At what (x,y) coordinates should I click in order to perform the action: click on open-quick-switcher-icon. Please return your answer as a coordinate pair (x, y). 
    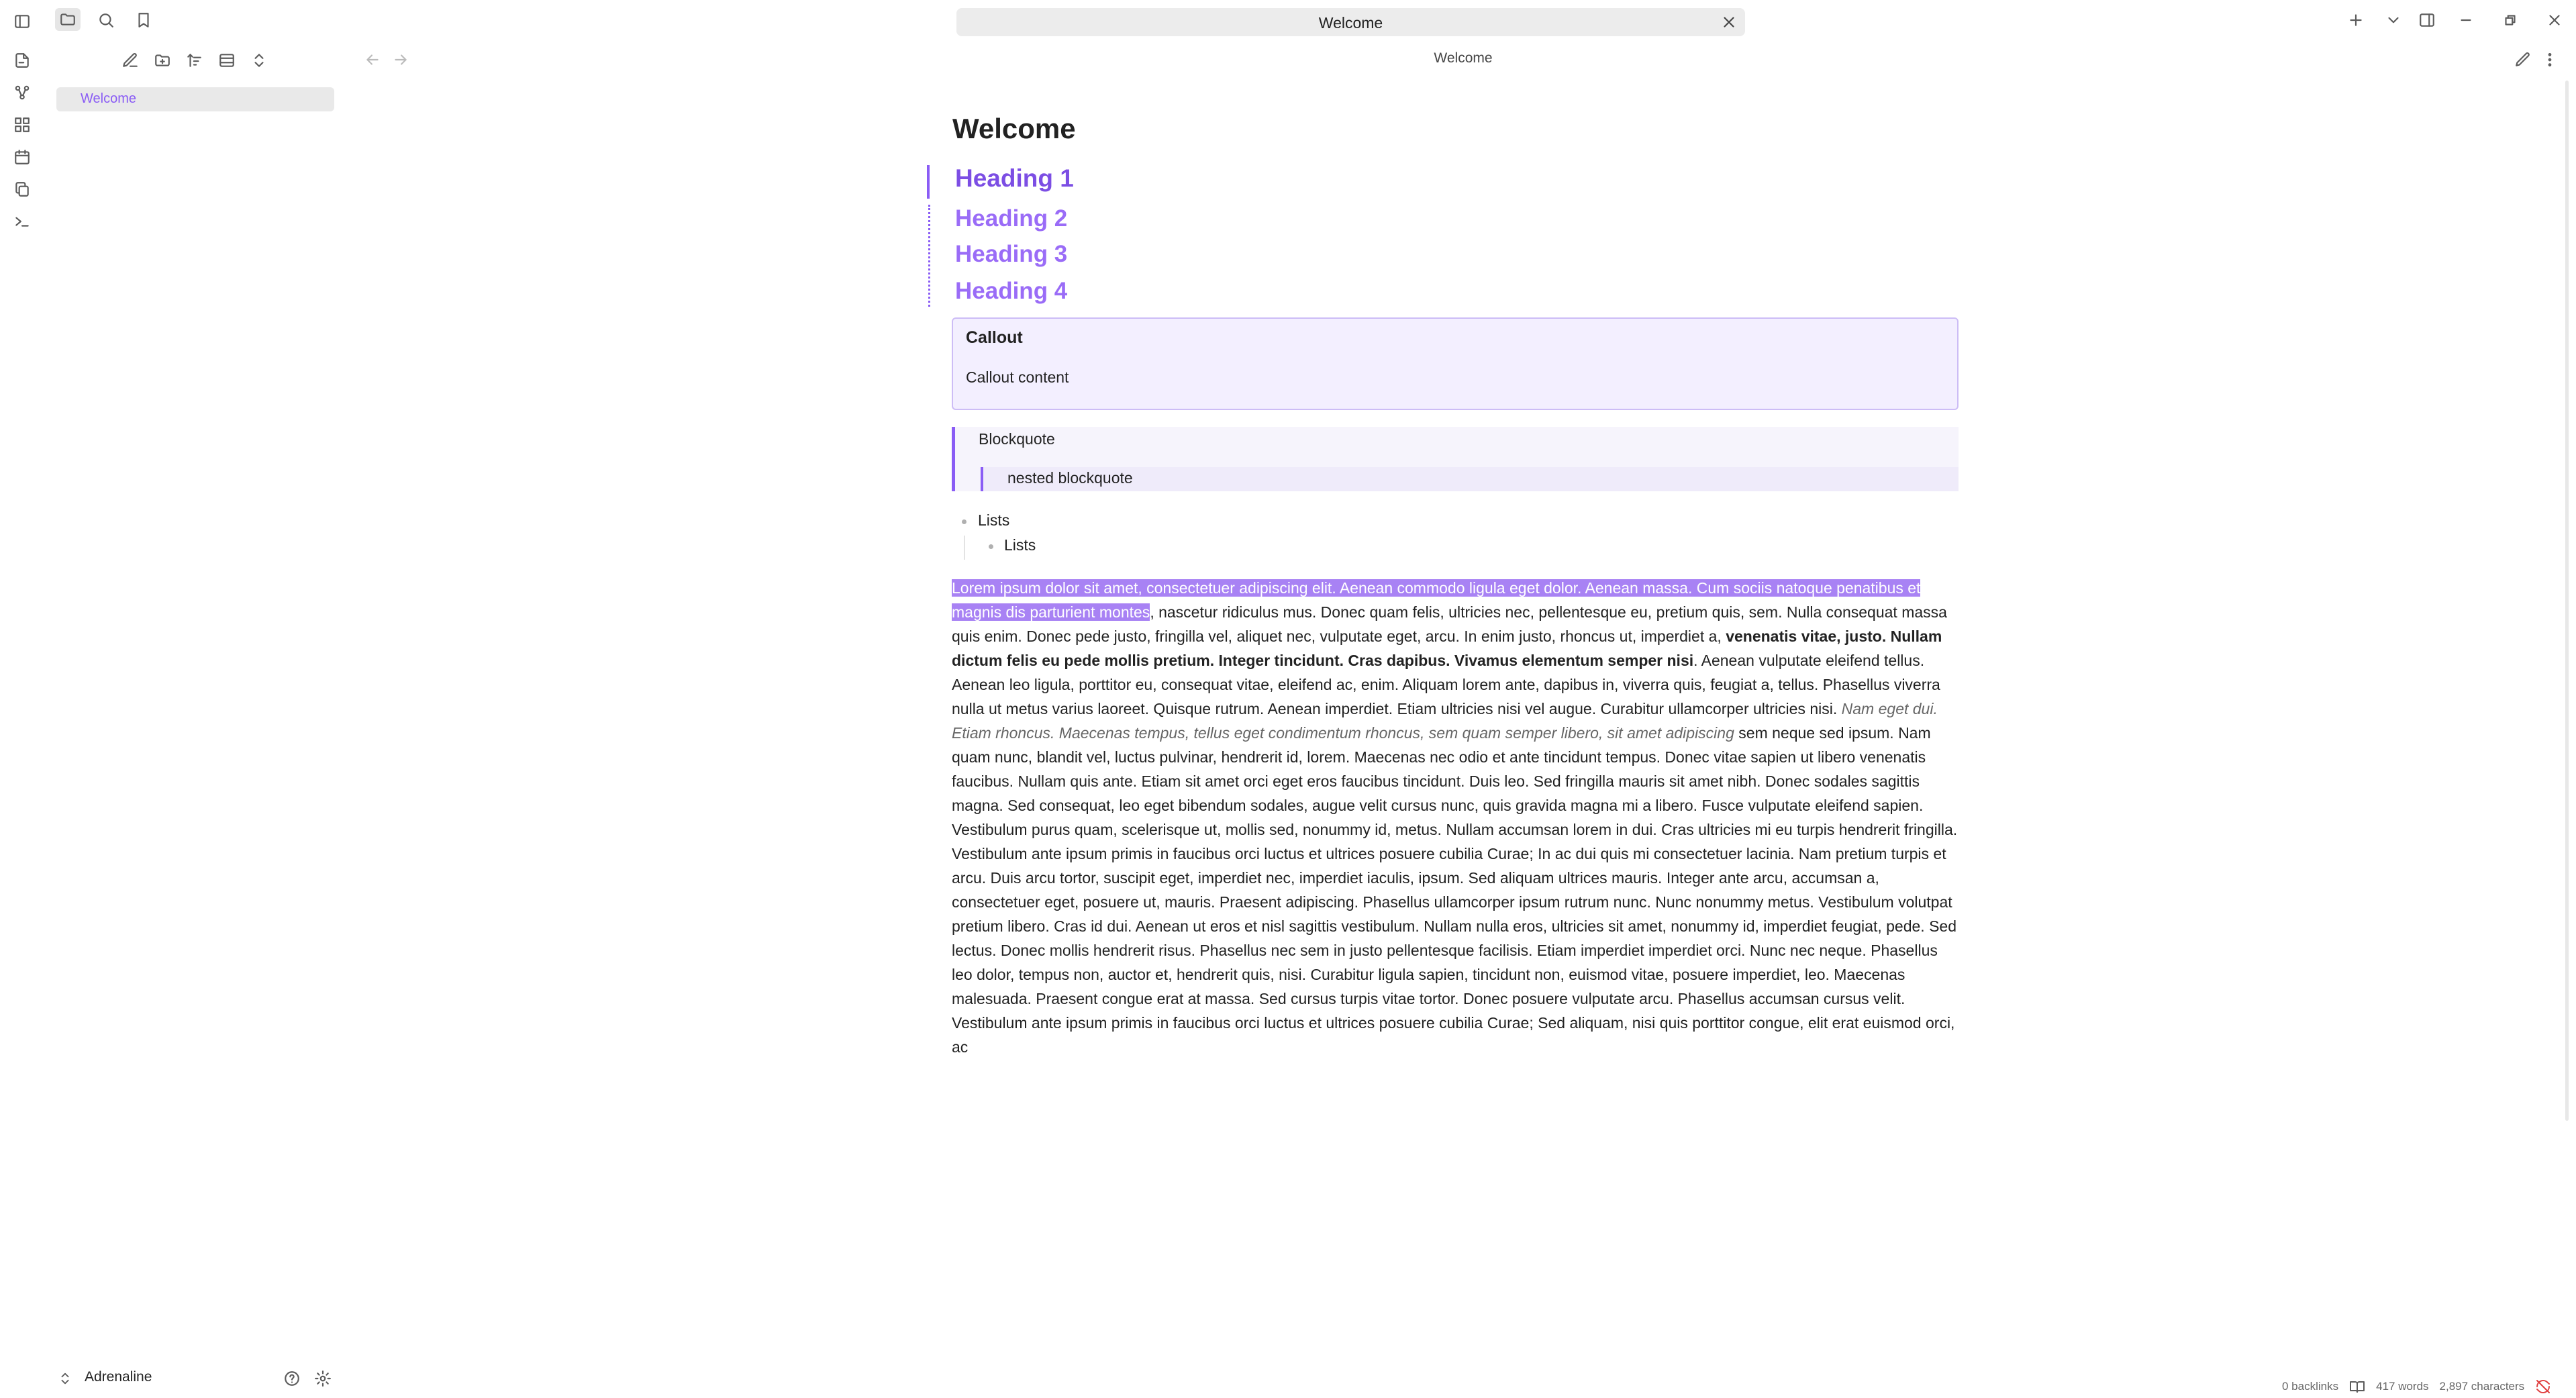
    Looking at the image, I should click on (22, 61).